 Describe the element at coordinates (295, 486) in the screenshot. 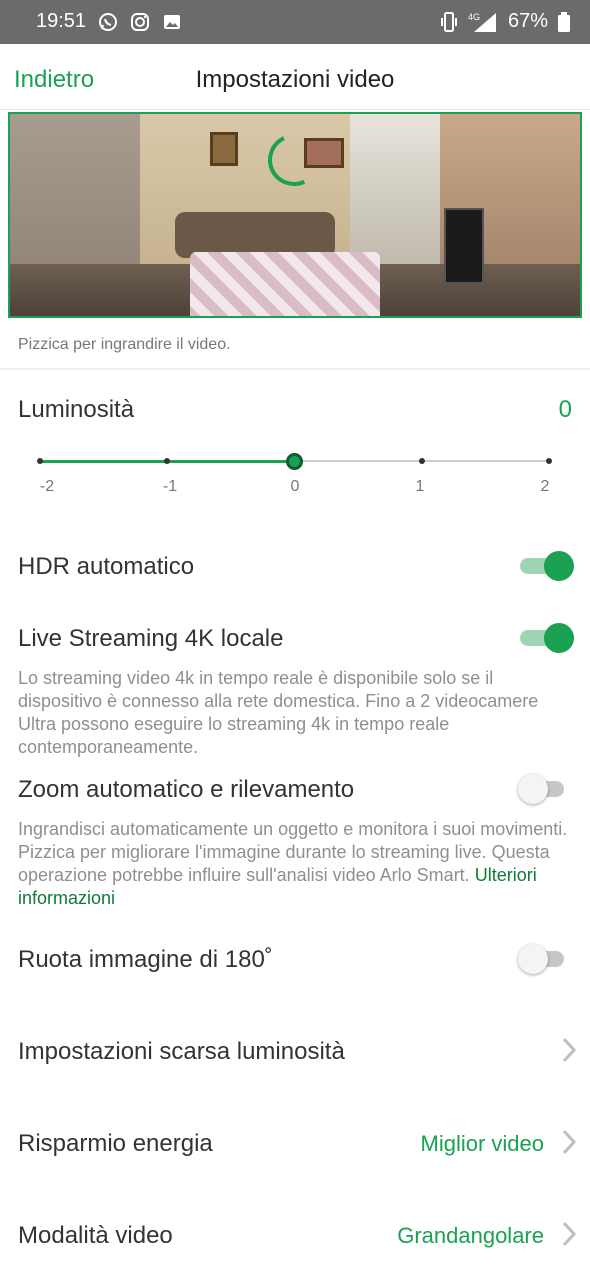

I see `slider-tick-label: 0` at that location.